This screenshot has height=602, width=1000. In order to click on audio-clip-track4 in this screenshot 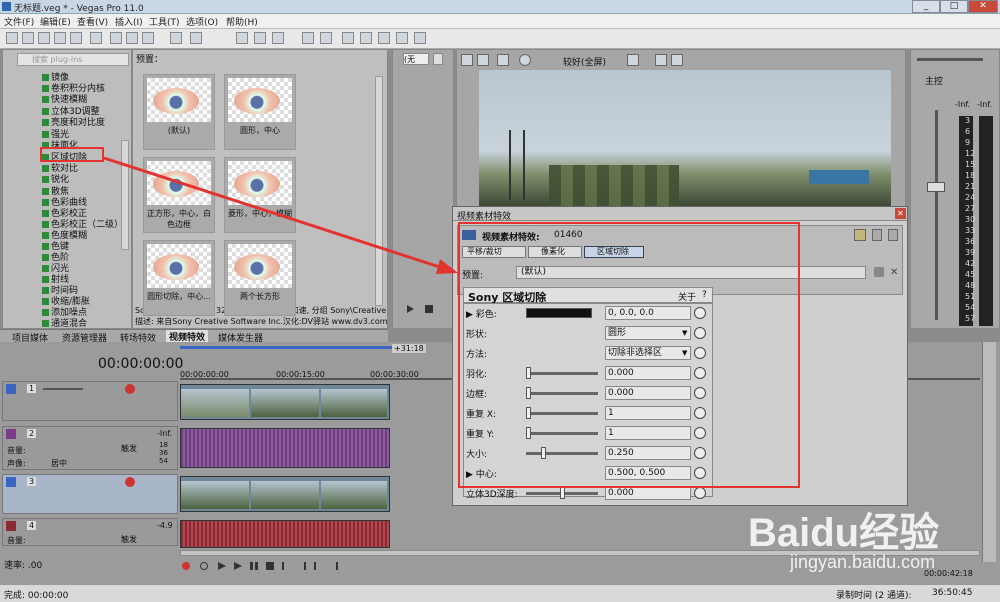, I will do `click(285, 534)`.